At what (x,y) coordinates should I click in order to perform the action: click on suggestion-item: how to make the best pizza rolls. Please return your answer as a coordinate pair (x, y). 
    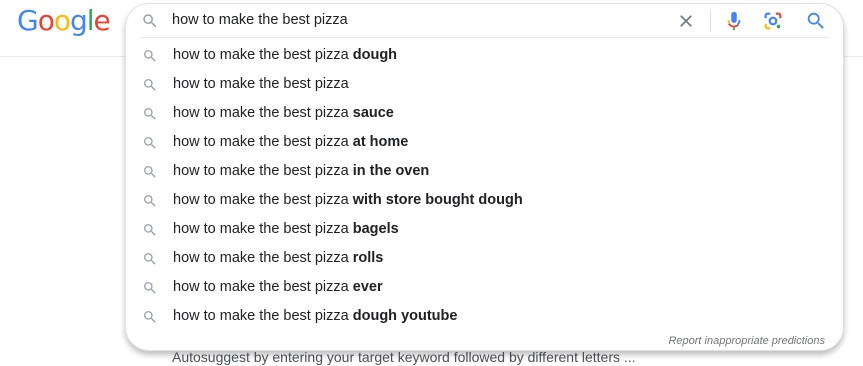
    Looking at the image, I should click on (484, 258).